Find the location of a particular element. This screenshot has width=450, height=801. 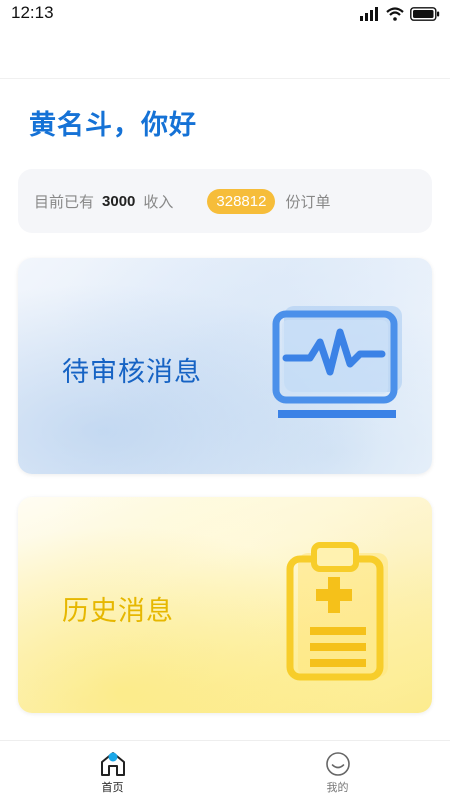

status-time: 12:13 is located at coordinates (32, 12).